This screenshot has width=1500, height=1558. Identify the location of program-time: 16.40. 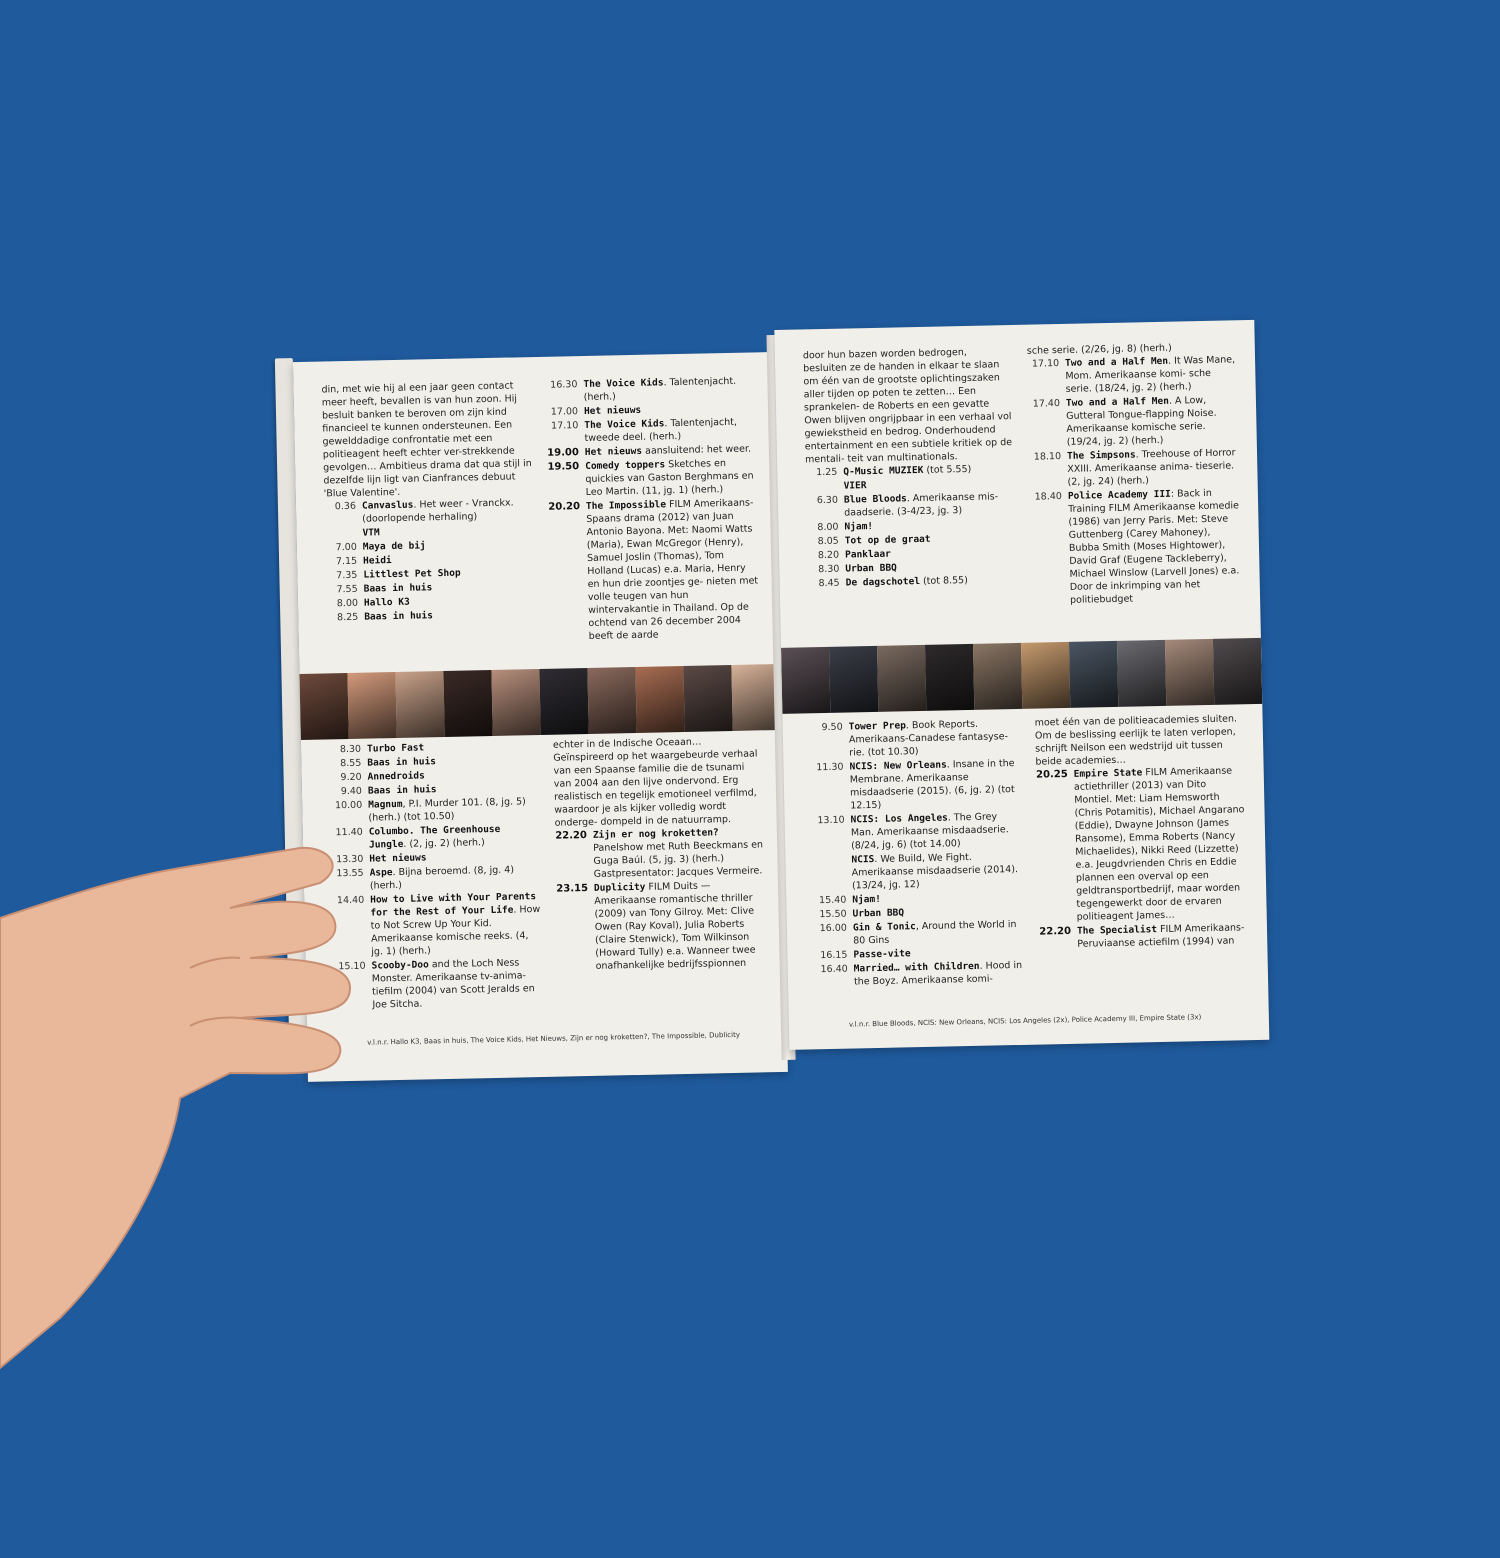
(834, 969).